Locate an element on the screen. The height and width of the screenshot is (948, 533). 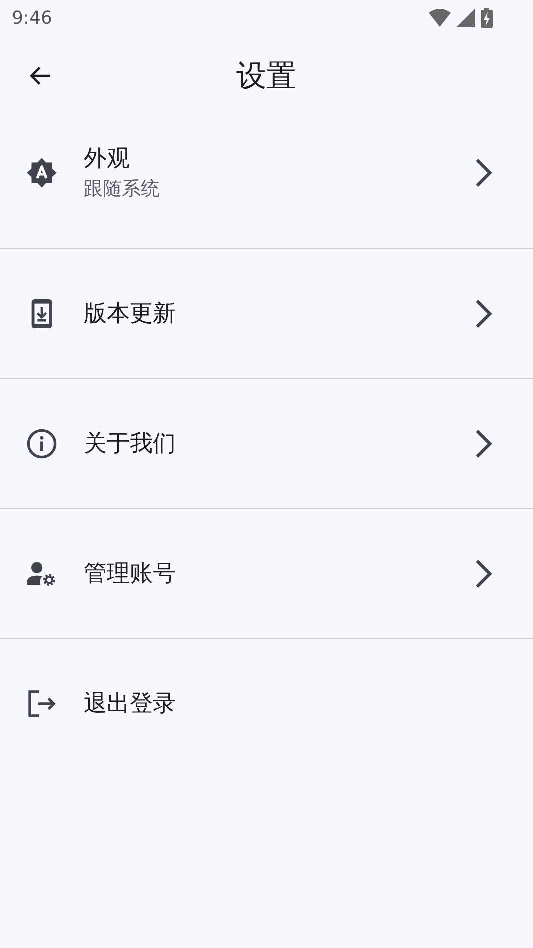
settings-item: 关于我们 is located at coordinates (266, 444).